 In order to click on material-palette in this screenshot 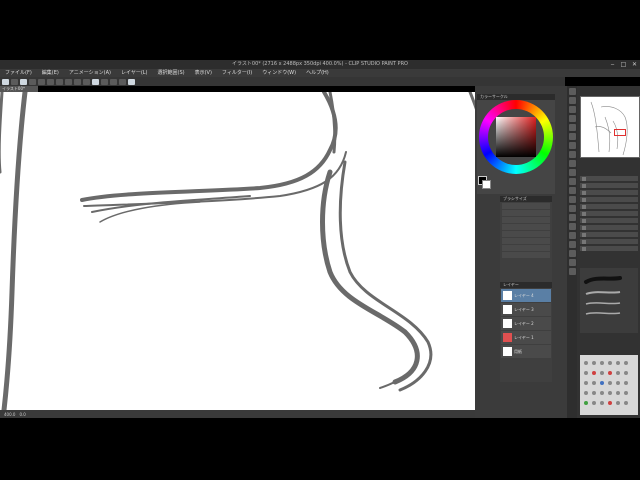, I will do `click(609, 385)`.